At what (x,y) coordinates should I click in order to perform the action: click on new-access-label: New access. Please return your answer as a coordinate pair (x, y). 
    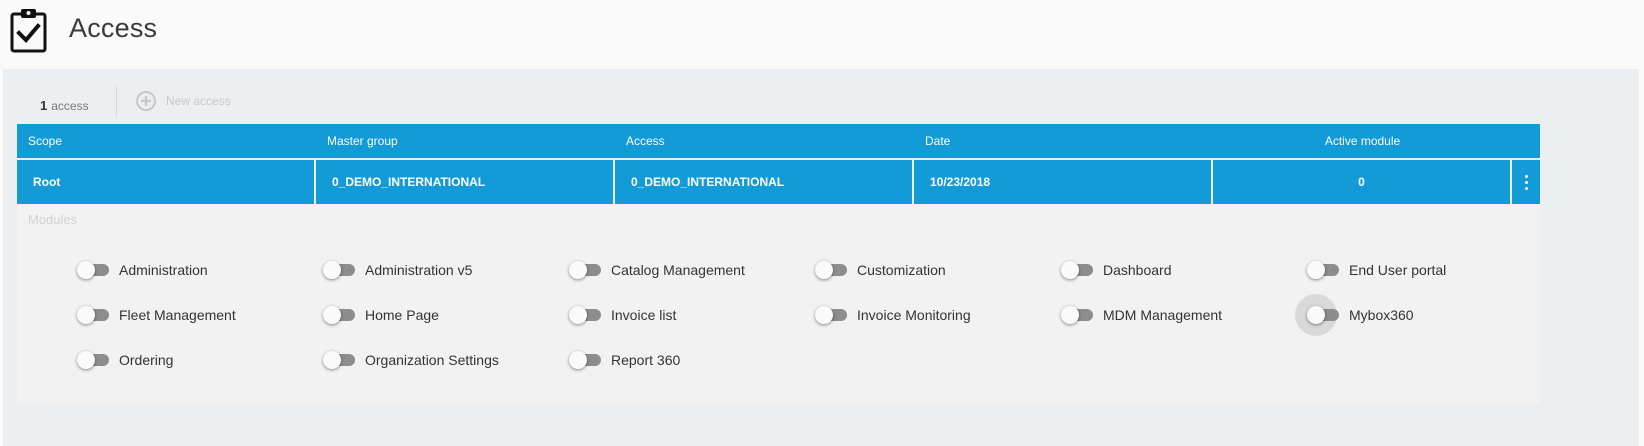
    Looking at the image, I should click on (198, 101).